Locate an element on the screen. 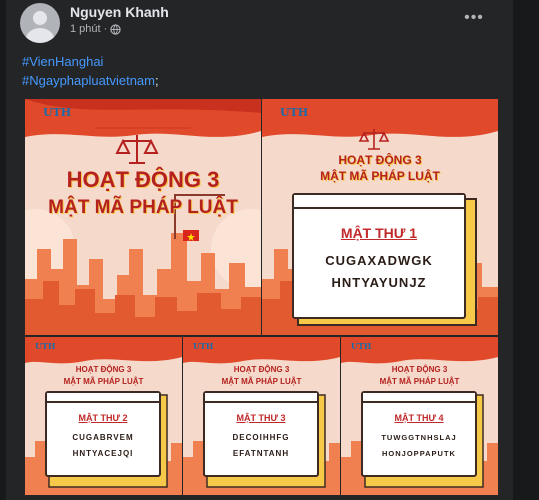  cipher-line: HONJOPPAPUTK is located at coordinates (419, 453).